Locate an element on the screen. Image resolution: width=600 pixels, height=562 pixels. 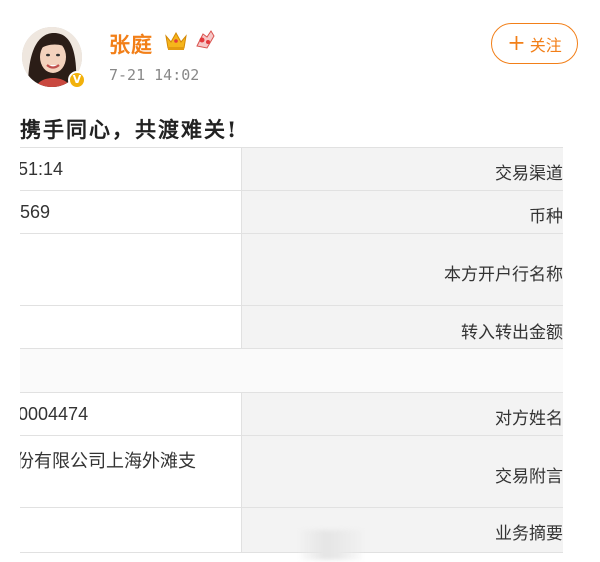
follow-button: + 关注 is located at coordinates (534, 43).